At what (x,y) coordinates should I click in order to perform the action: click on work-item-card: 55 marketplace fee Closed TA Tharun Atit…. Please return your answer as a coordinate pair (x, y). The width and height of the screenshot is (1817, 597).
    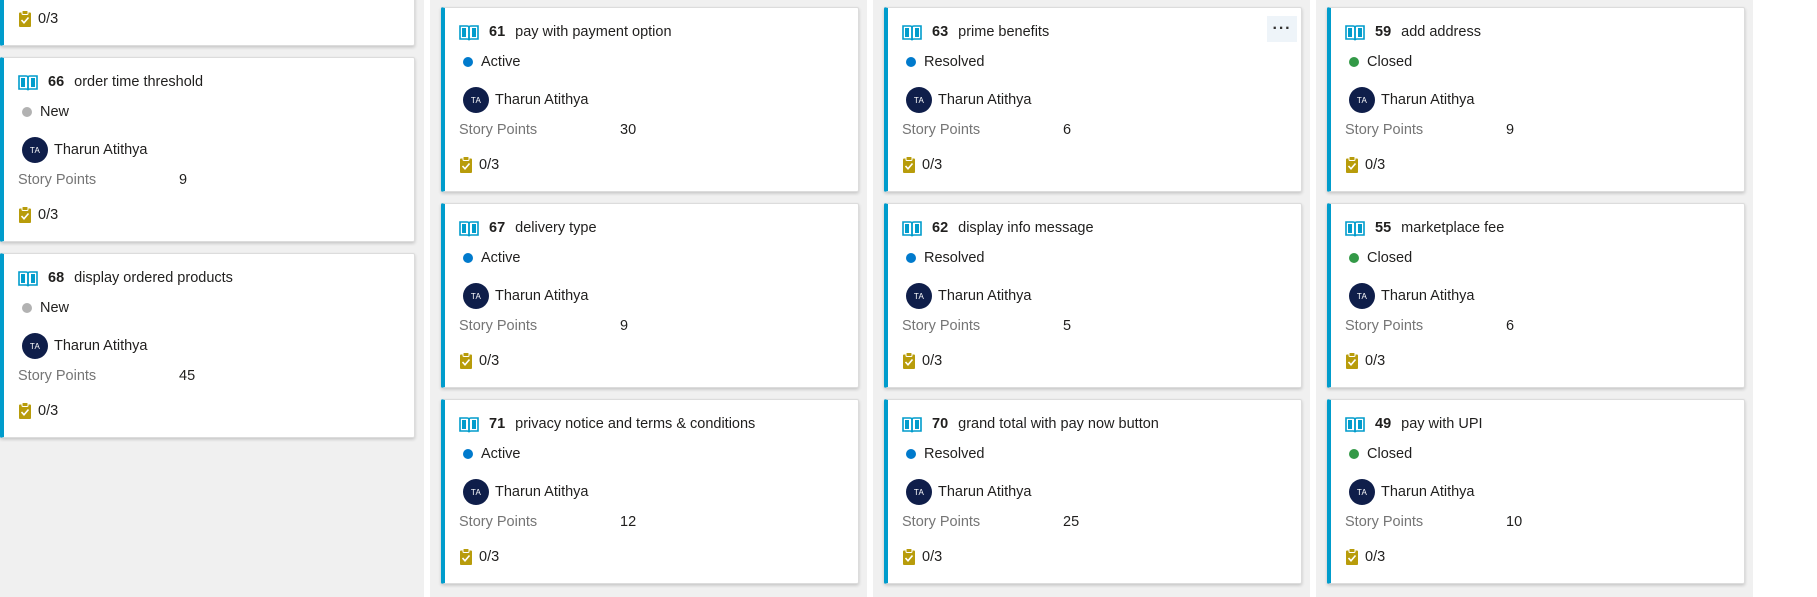
    Looking at the image, I should click on (1536, 295).